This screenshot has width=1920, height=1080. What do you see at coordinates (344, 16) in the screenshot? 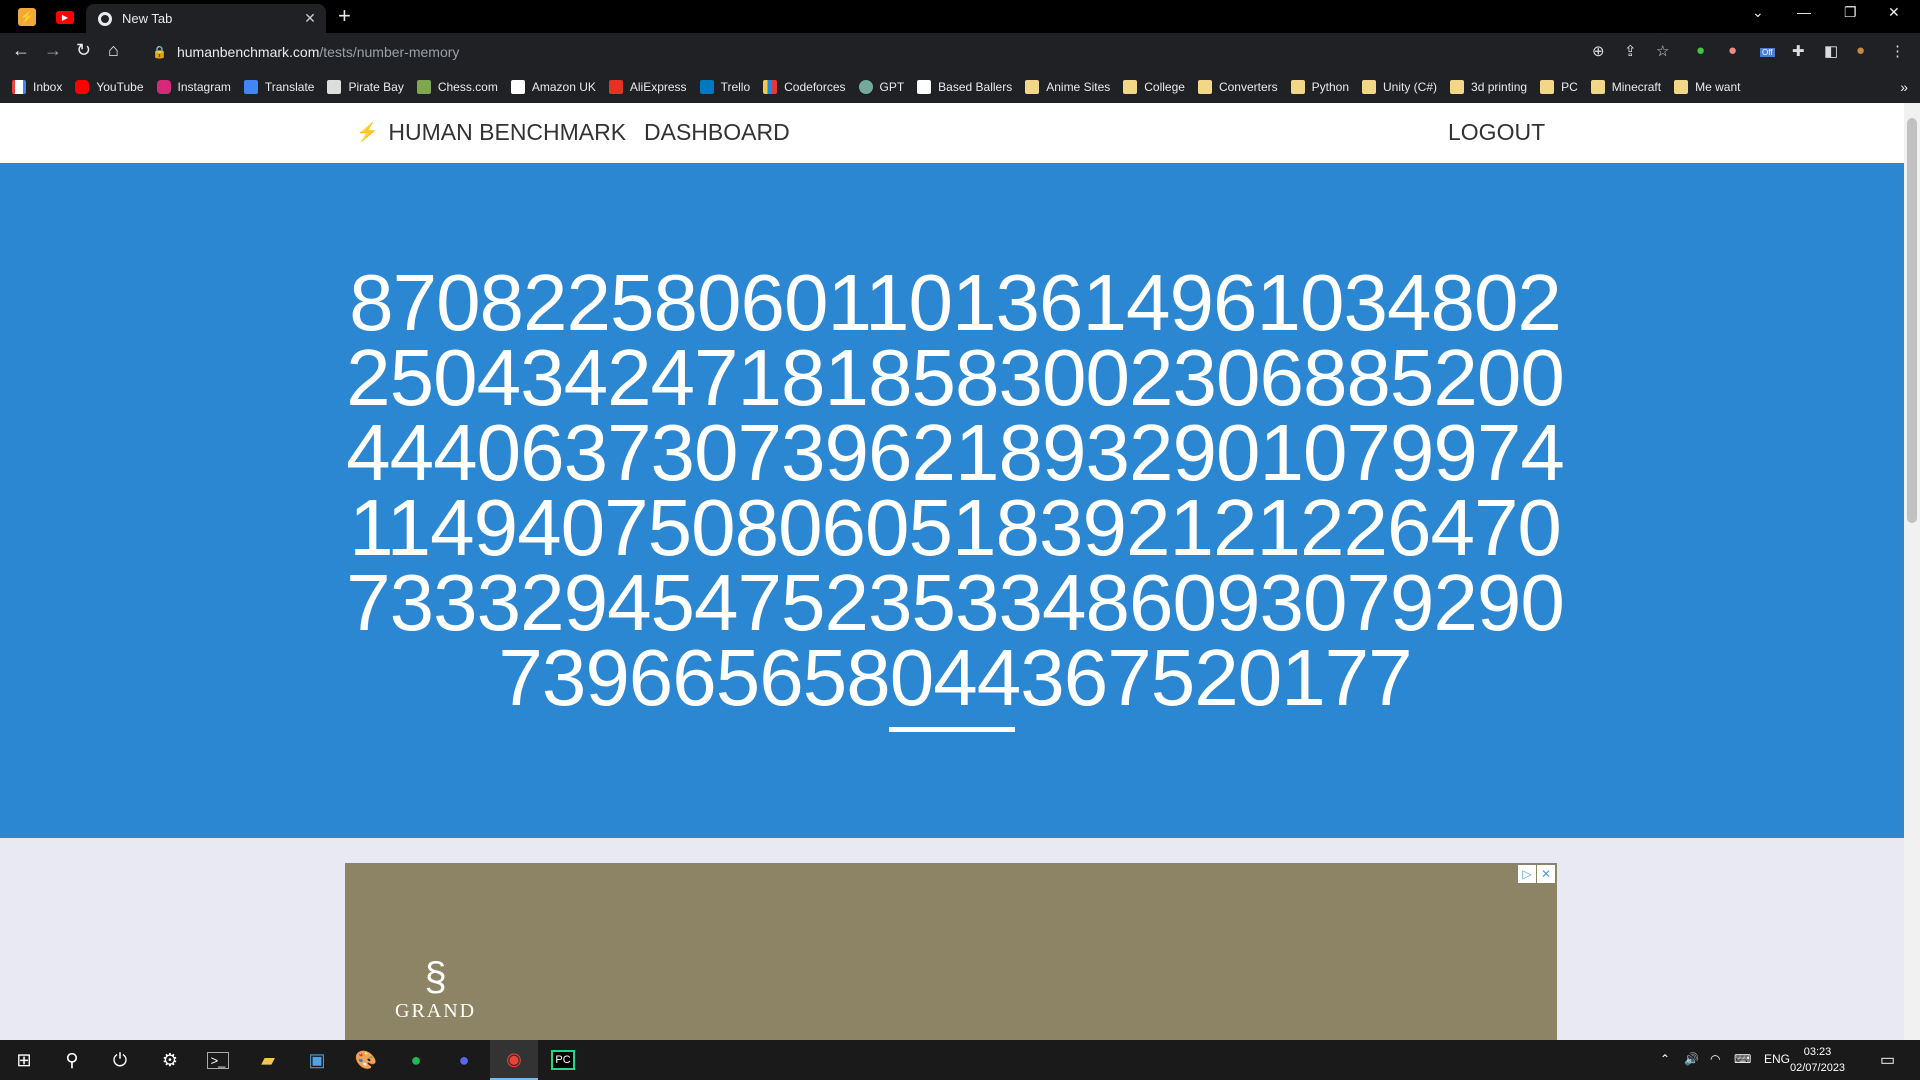
I see `new-tab-button: +` at bounding box center [344, 16].